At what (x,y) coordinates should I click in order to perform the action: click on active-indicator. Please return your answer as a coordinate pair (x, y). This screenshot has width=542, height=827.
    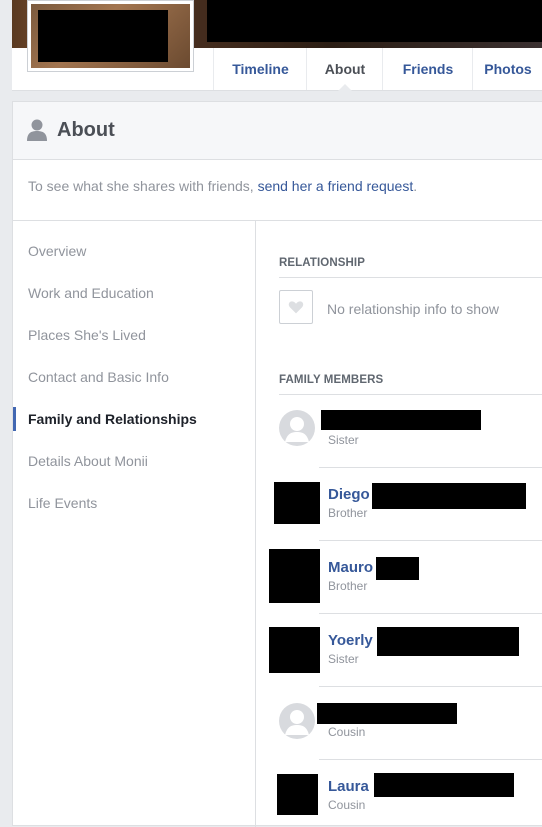
    Looking at the image, I should click on (14, 419).